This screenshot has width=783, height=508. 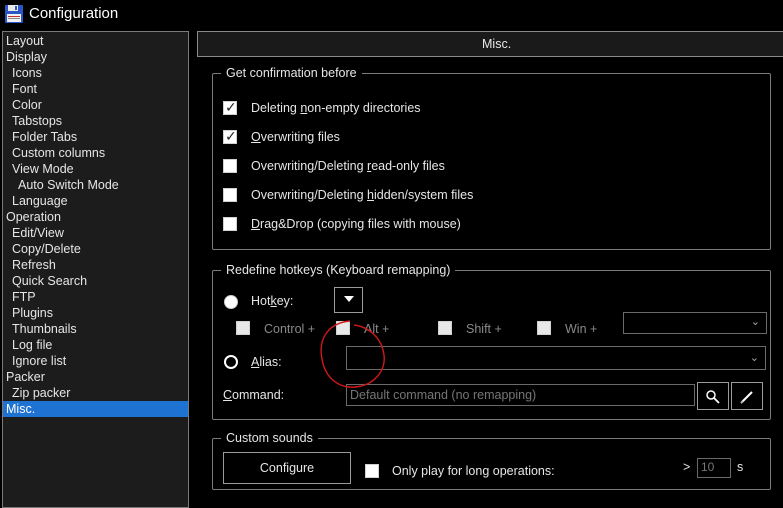 What do you see at coordinates (95, 281) in the screenshot?
I see `sidebar-item: Quick Search` at bounding box center [95, 281].